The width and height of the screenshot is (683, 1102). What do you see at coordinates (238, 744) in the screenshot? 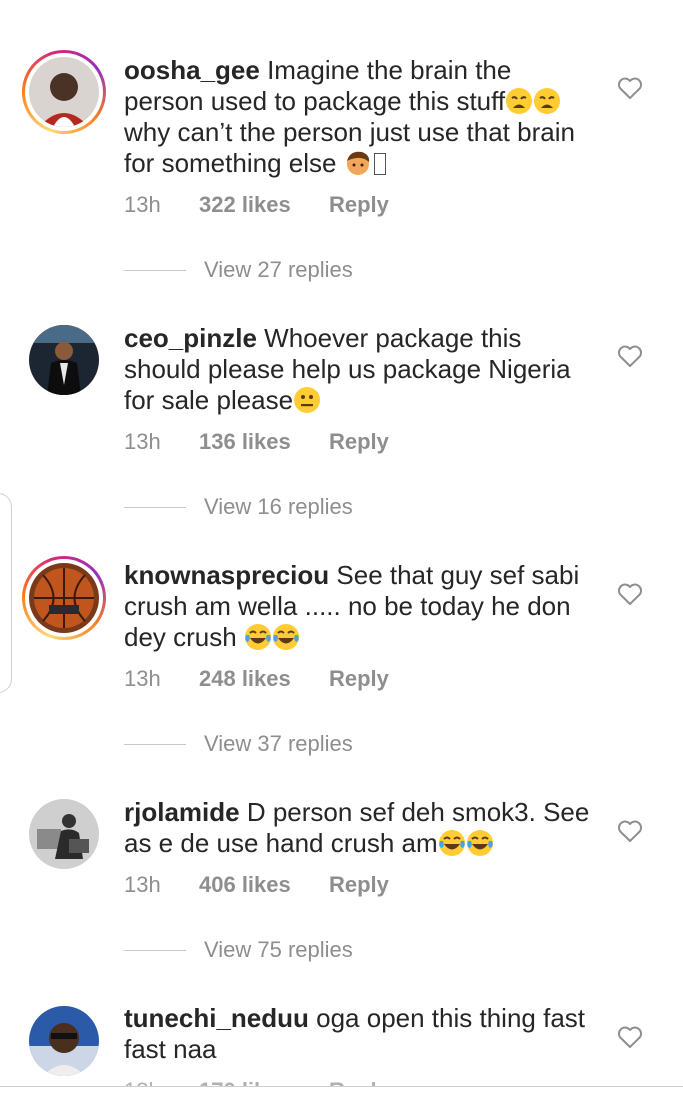
I see `view-replies-button: View 37 replies` at bounding box center [238, 744].